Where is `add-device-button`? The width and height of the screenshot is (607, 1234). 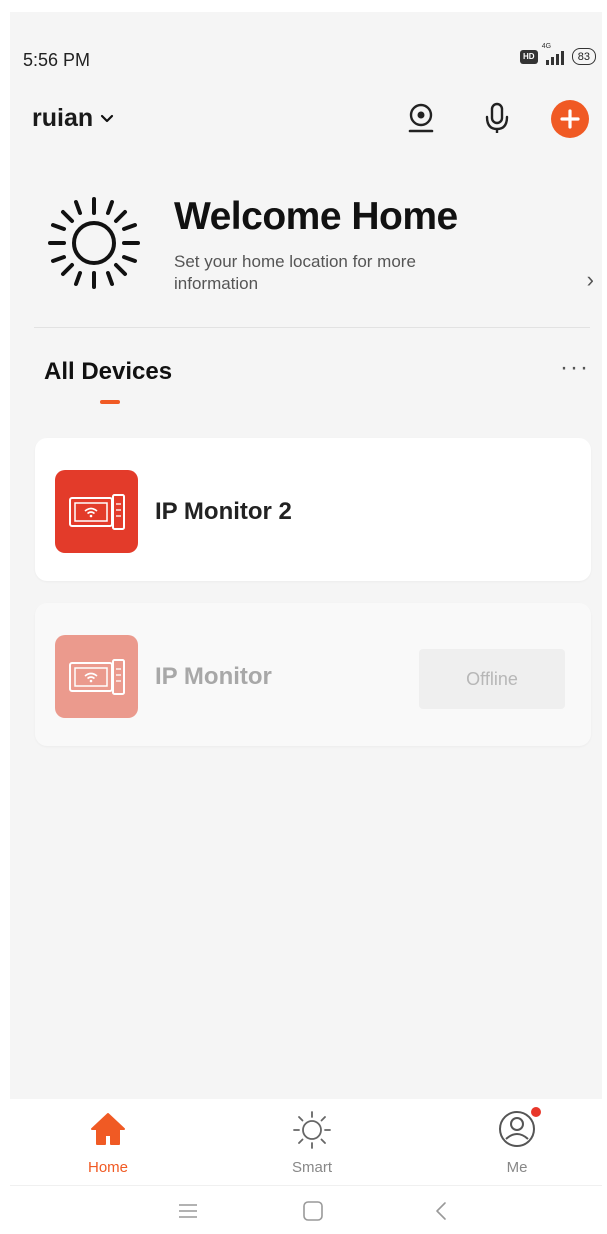 add-device-button is located at coordinates (570, 119).